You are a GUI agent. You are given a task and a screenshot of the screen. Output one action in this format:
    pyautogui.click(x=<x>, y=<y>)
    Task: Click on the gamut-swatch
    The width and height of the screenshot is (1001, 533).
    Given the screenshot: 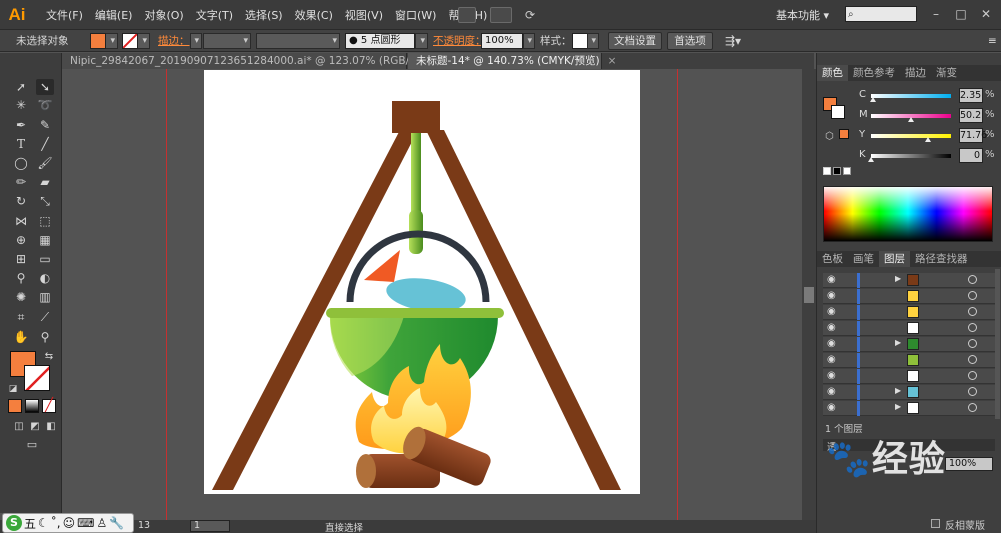 What is the action you would take?
    pyautogui.click(x=844, y=134)
    